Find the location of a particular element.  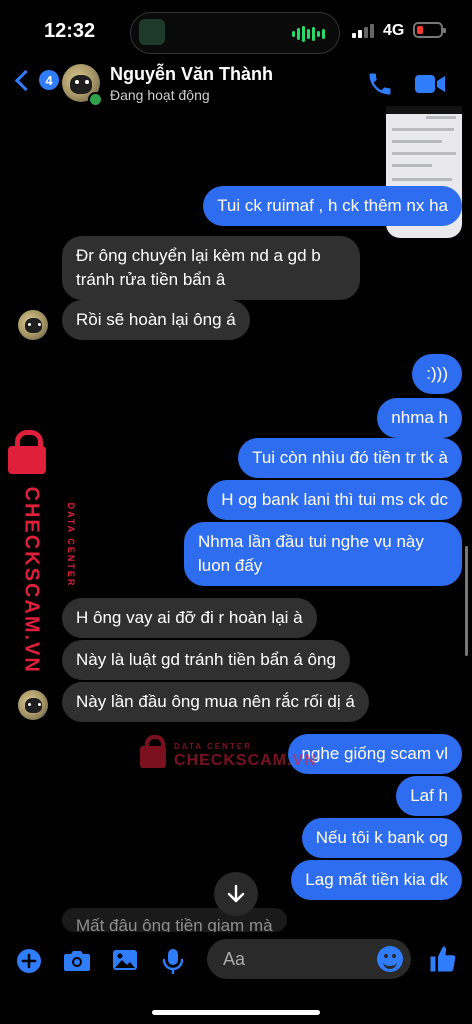

watermark-side: CHECKSCAM.VN DATA CENTER is located at coordinates (41, 552).